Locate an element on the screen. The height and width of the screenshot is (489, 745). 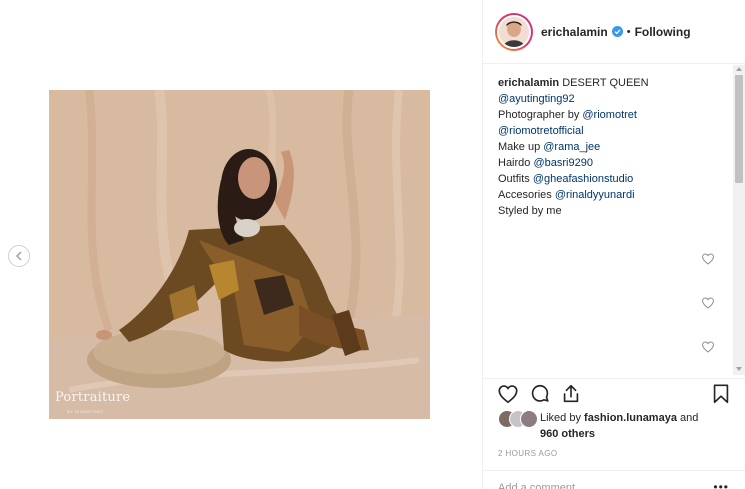
mention-link: @rama_jee is located at coordinates (571, 147).